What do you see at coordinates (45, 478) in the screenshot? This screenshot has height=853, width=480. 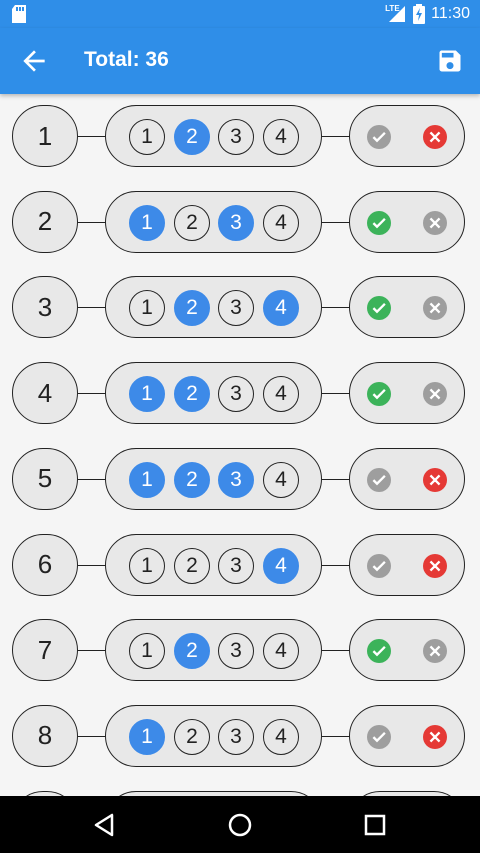 I see `row-number: 5` at bounding box center [45, 478].